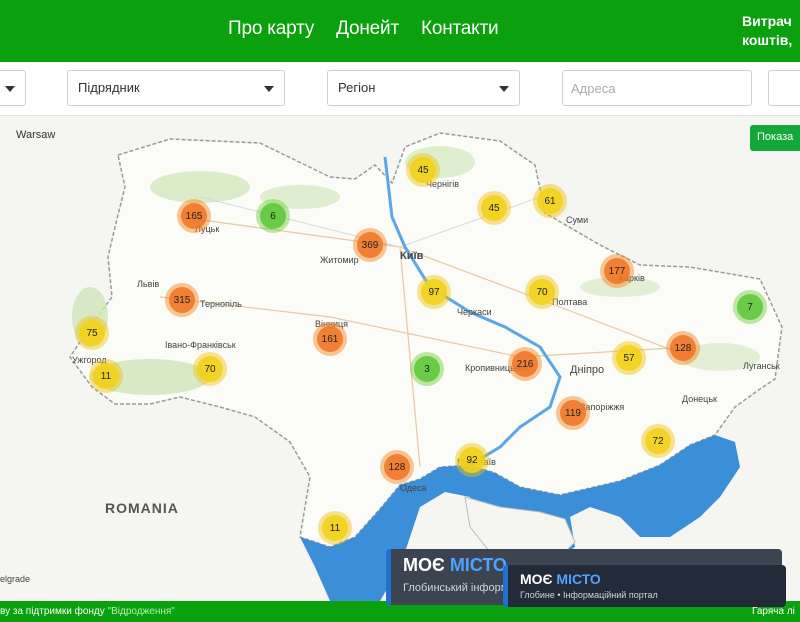 This screenshot has height=622, width=800. Describe the element at coordinates (412, 256) in the screenshot. I see `map-label-kyiv: Київ` at that location.